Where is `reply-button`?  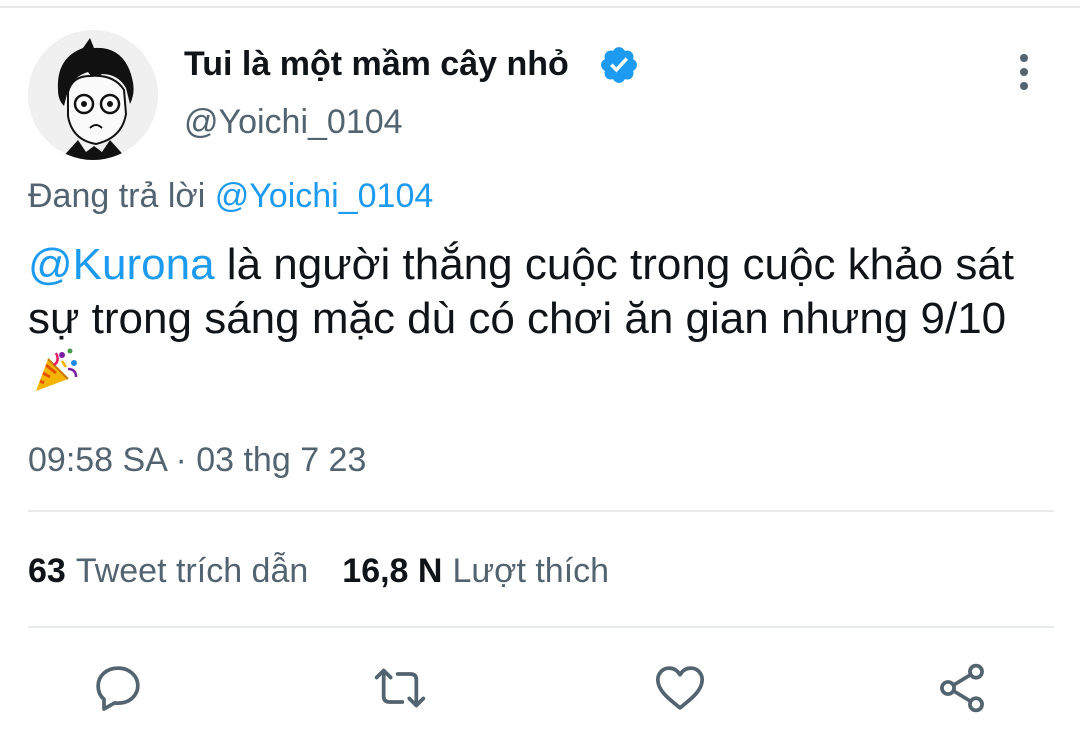 reply-button is located at coordinates (118, 688).